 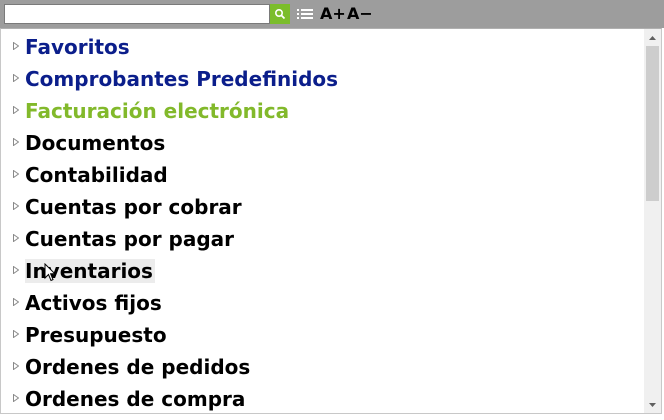 I want to click on toolbar: A+ A−, so click(x=332, y=14).